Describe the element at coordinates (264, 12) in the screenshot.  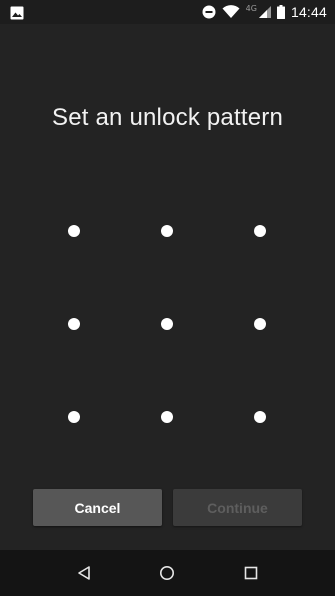
I see `cell-signal-icon` at that location.